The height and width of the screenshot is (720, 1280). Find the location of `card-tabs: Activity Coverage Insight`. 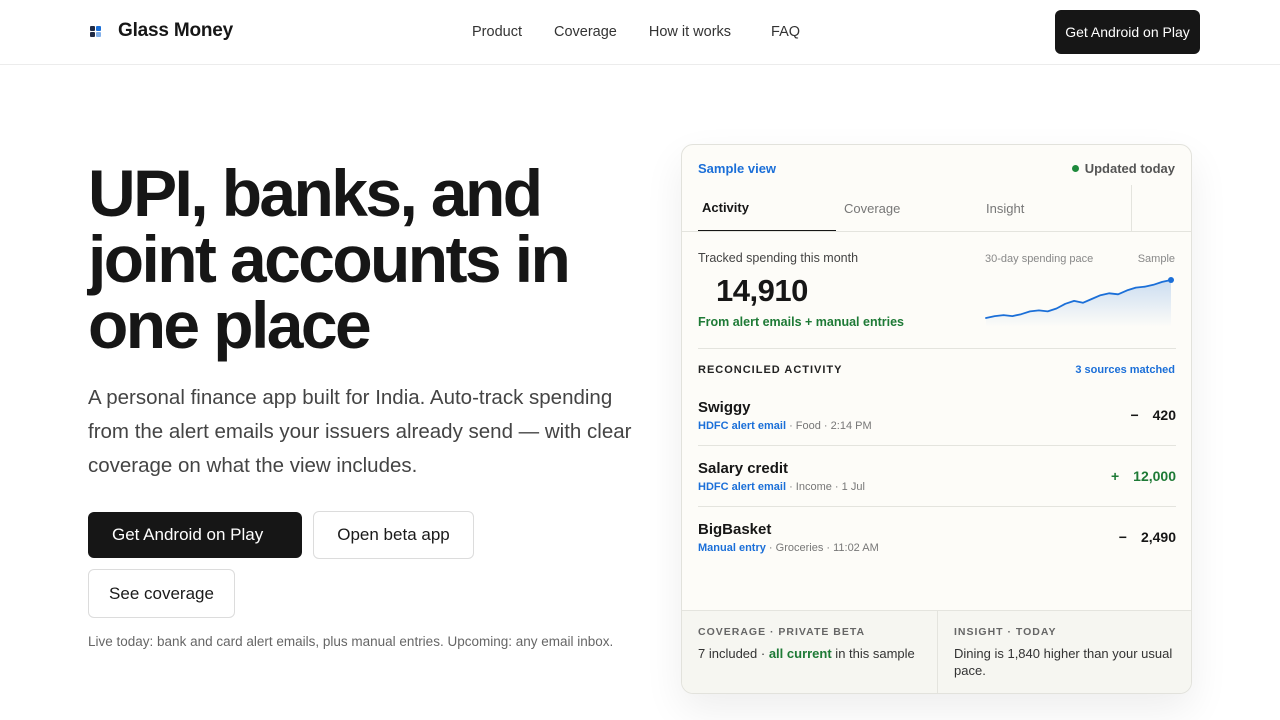

card-tabs: Activity Coverage Insight is located at coordinates (937, 208).